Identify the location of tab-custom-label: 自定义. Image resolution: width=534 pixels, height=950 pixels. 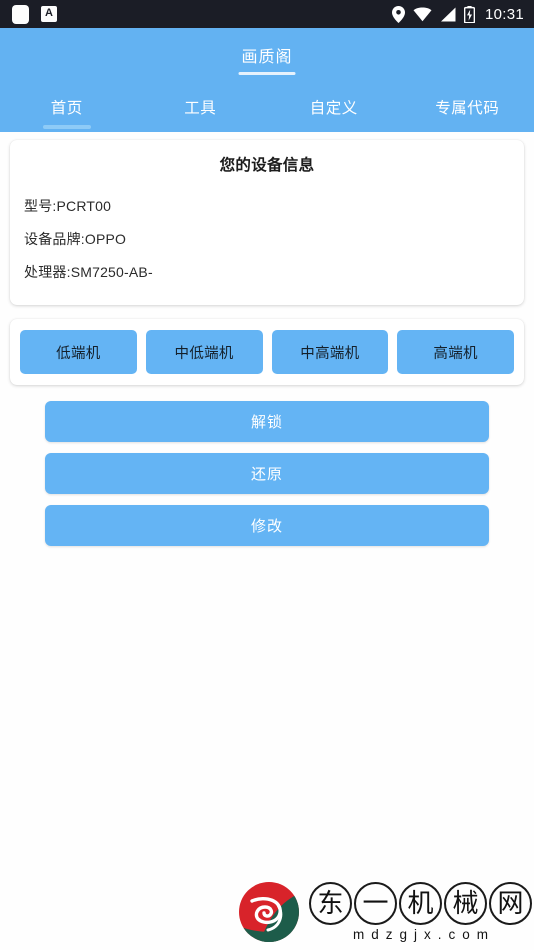
(333, 108).